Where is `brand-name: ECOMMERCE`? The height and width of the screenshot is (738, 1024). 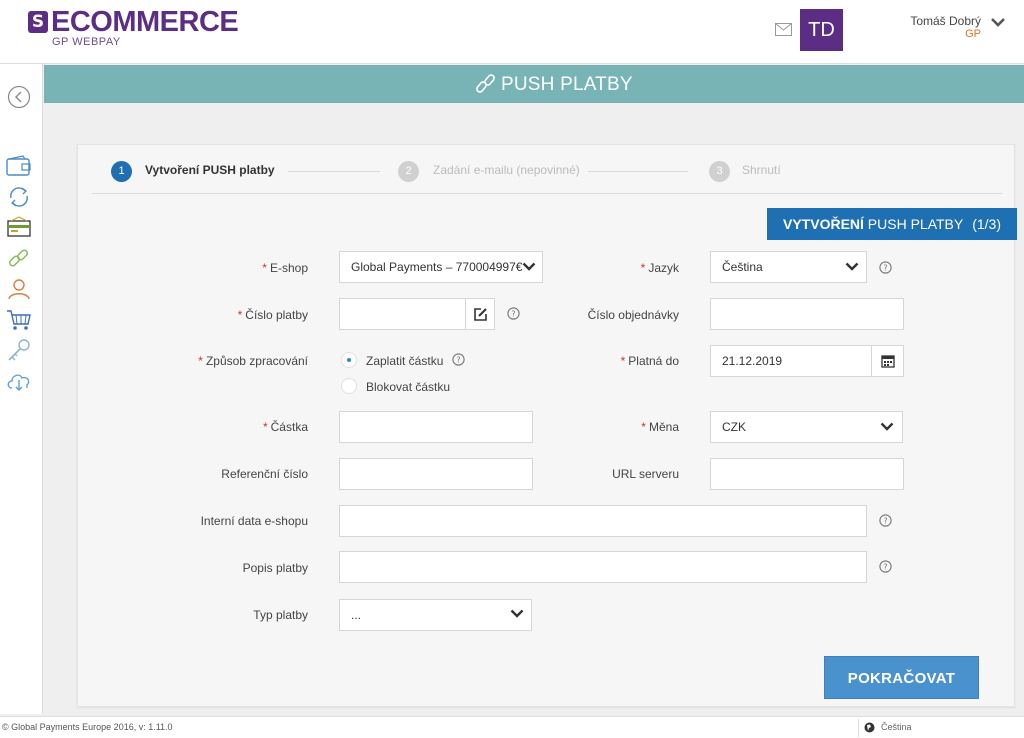 brand-name: ECOMMERCE is located at coordinates (145, 22).